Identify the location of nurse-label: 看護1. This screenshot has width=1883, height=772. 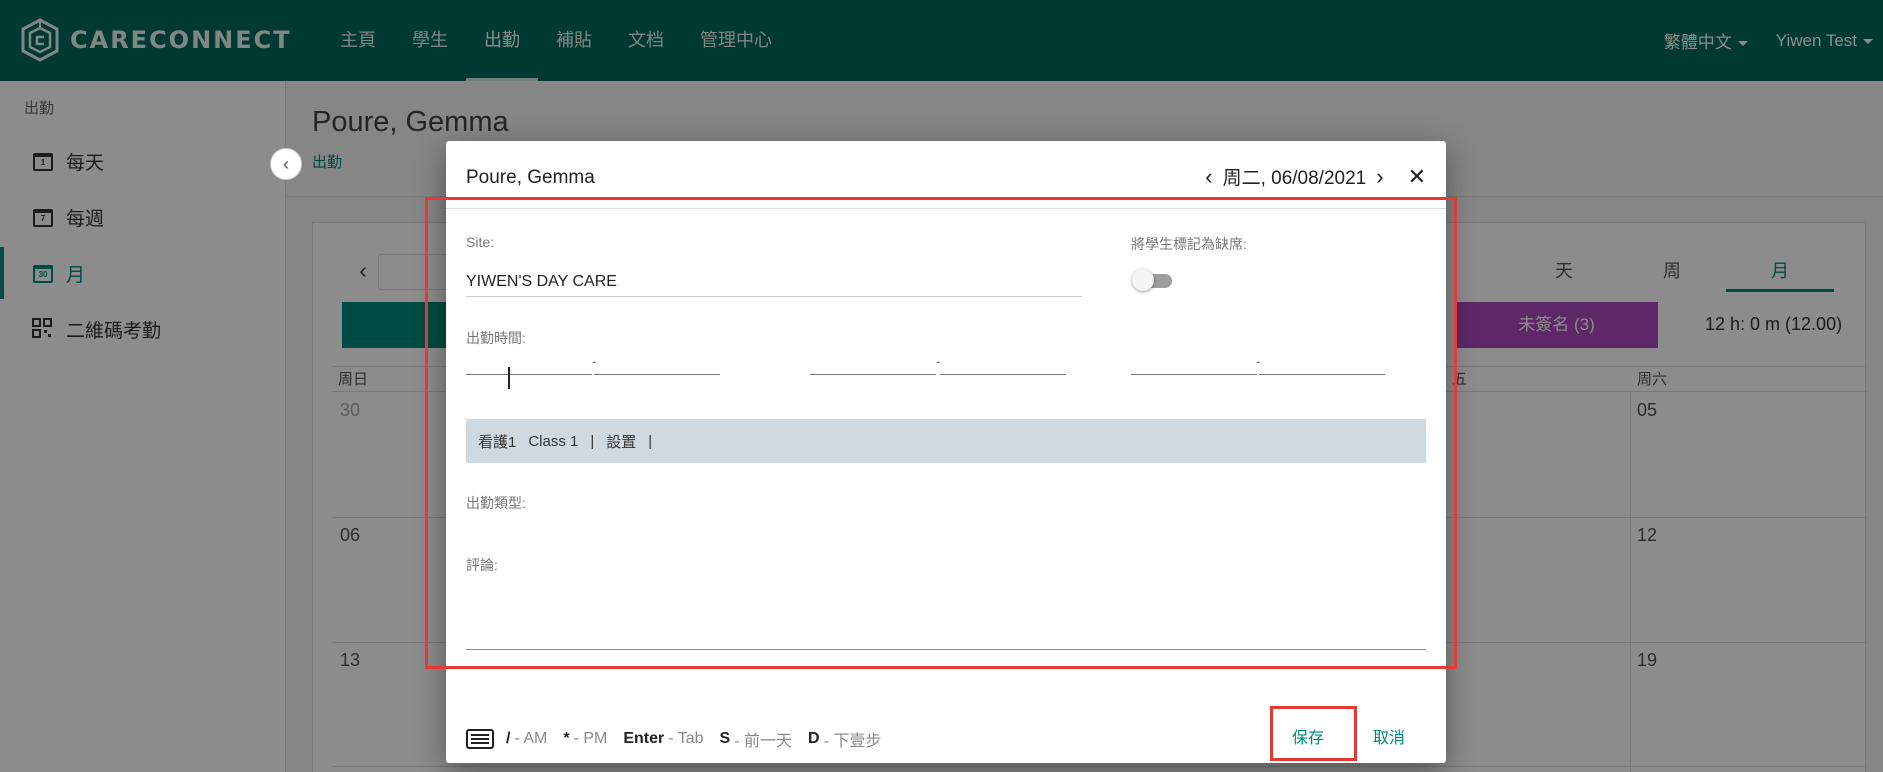
(497, 442).